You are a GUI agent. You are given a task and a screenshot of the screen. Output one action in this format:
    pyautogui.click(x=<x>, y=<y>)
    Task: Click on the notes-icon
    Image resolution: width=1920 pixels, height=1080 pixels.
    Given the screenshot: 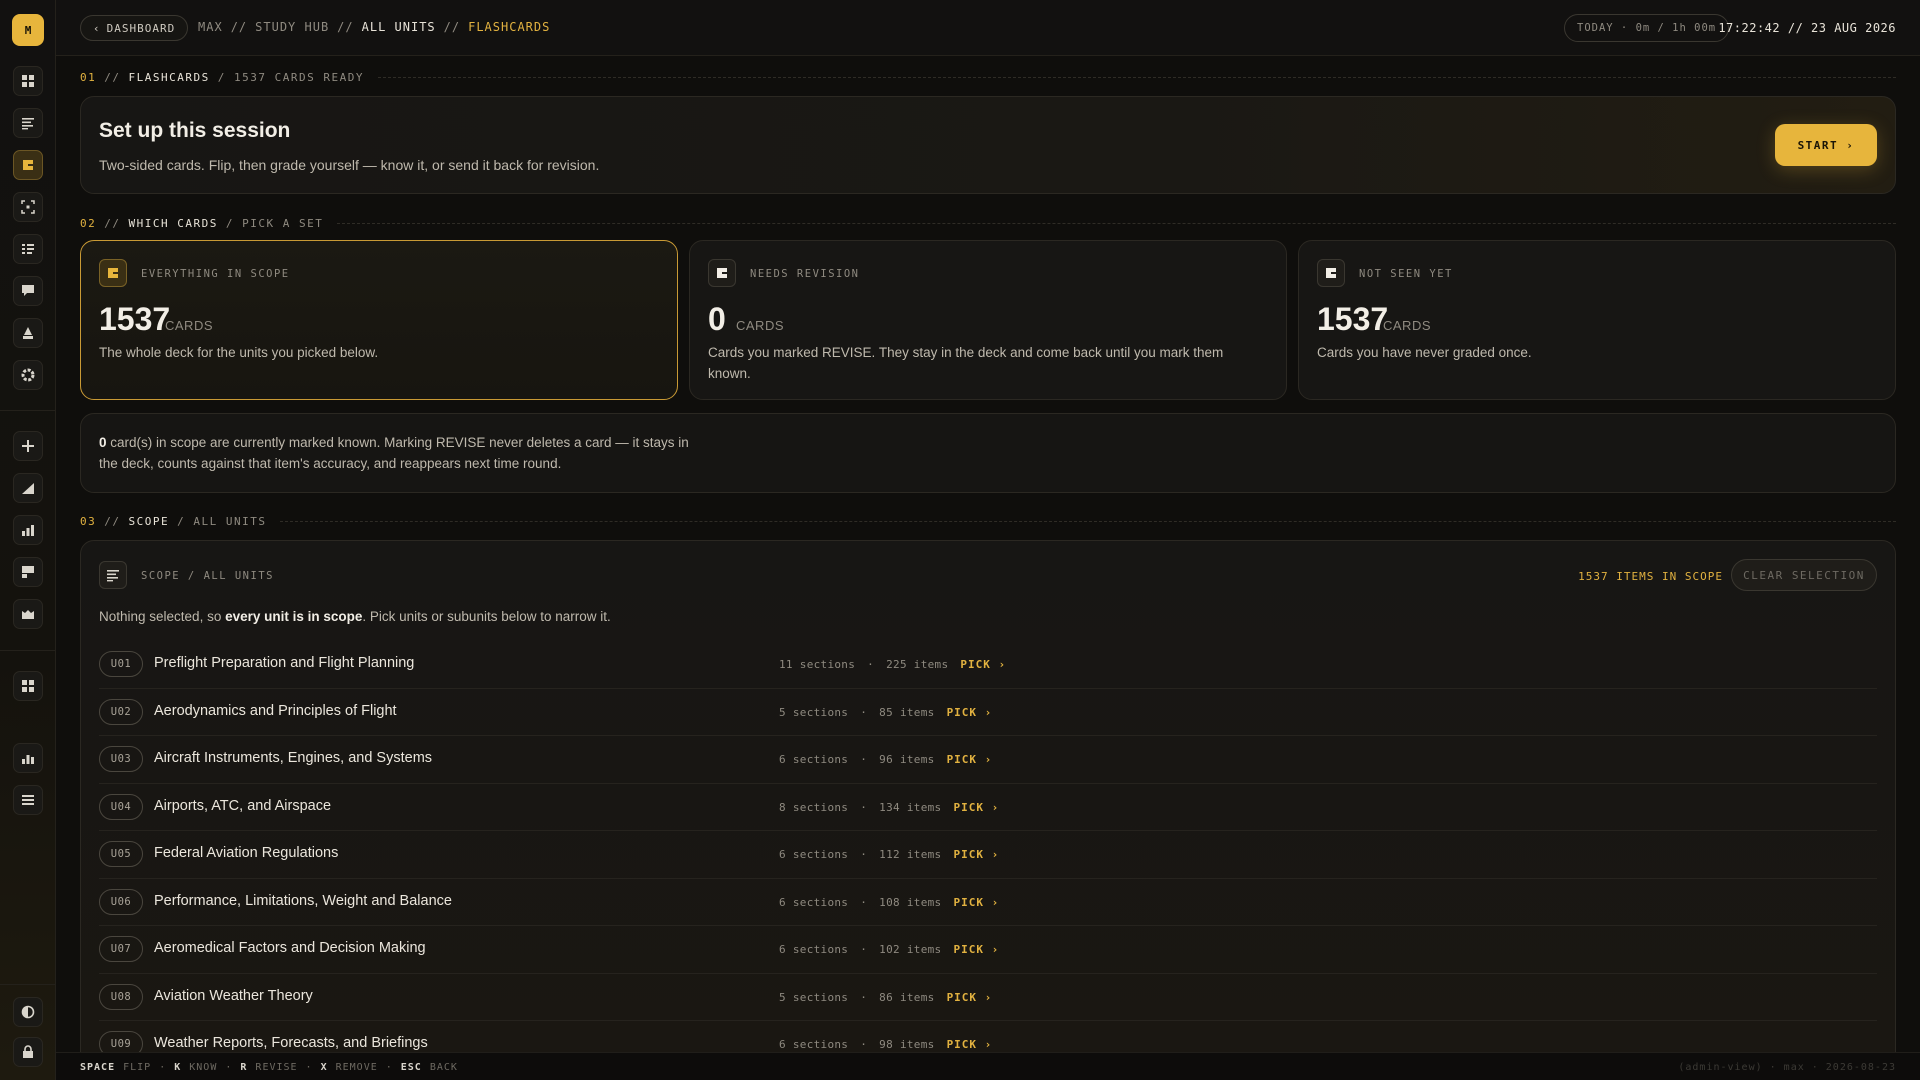 What is the action you would take?
    pyautogui.click(x=28, y=572)
    